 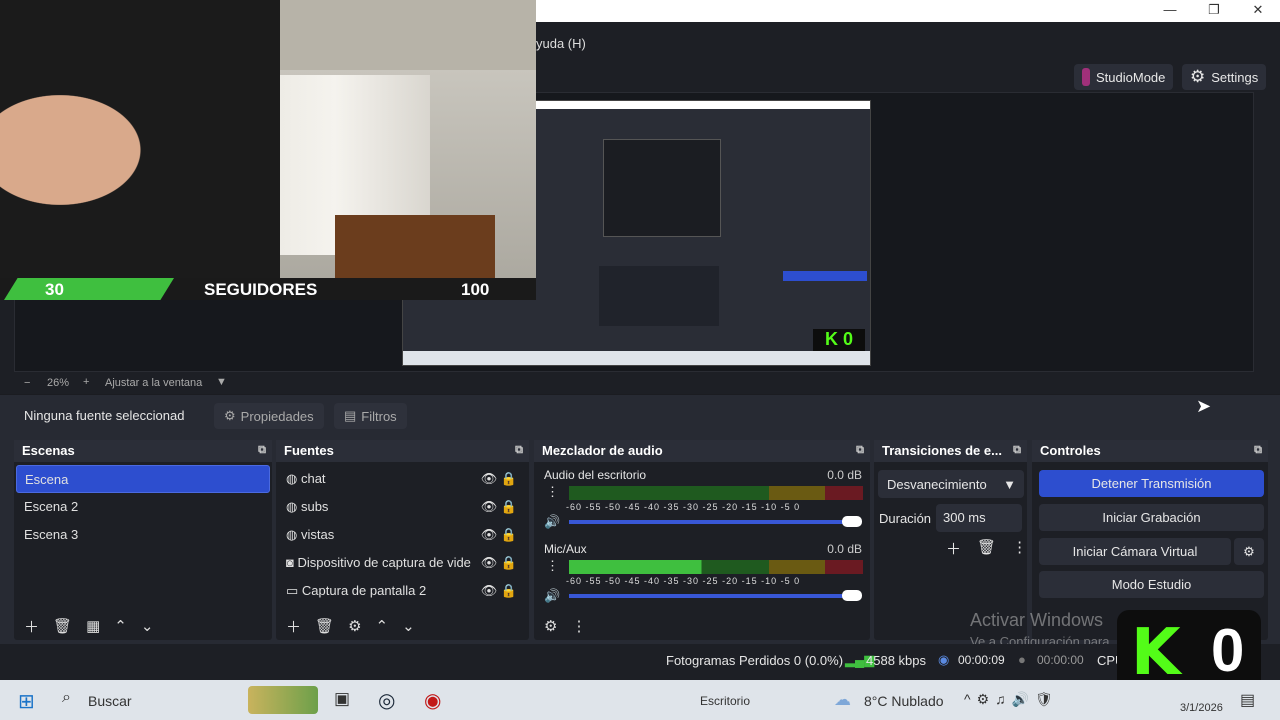 I want to click on restore-button: ❐, so click(x=1214, y=11).